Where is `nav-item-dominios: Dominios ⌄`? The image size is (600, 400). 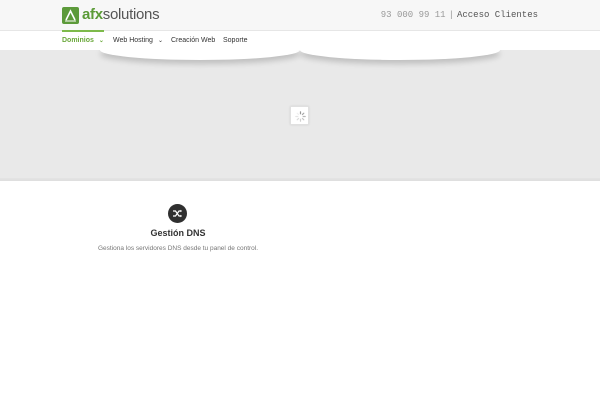
nav-item-dominios: Dominios ⌄ is located at coordinates (83, 40).